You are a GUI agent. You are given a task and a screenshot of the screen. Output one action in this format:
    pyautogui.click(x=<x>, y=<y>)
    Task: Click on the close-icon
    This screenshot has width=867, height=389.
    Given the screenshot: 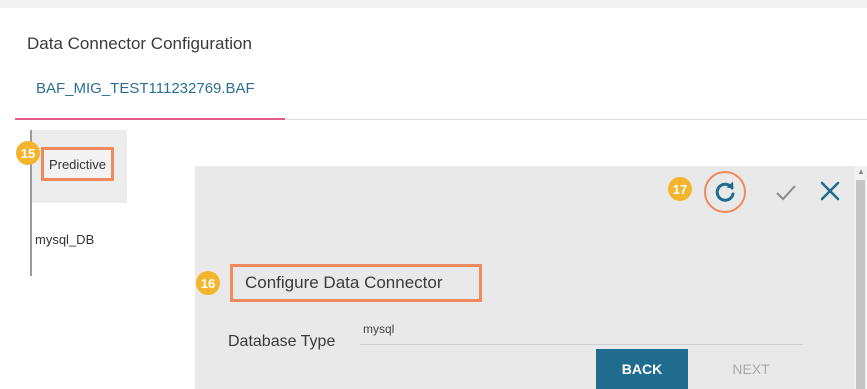 What is the action you would take?
    pyautogui.click(x=830, y=191)
    